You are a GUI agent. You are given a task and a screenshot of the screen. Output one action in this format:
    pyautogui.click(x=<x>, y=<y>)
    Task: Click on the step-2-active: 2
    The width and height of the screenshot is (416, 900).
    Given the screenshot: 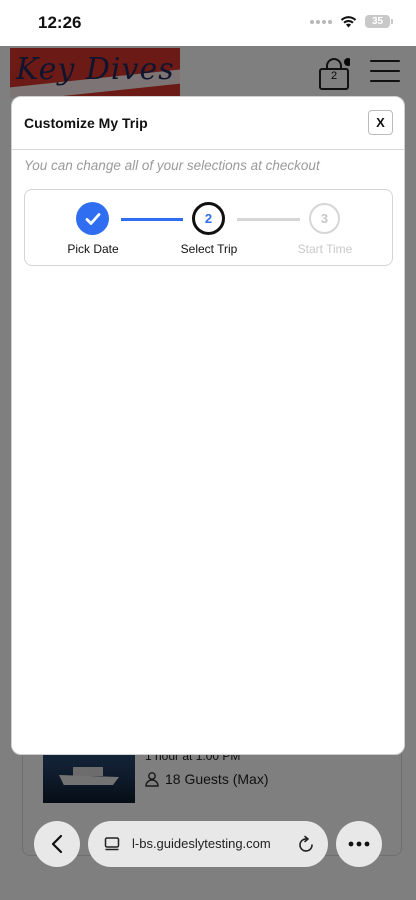 What is the action you would take?
    pyautogui.click(x=208, y=218)
    